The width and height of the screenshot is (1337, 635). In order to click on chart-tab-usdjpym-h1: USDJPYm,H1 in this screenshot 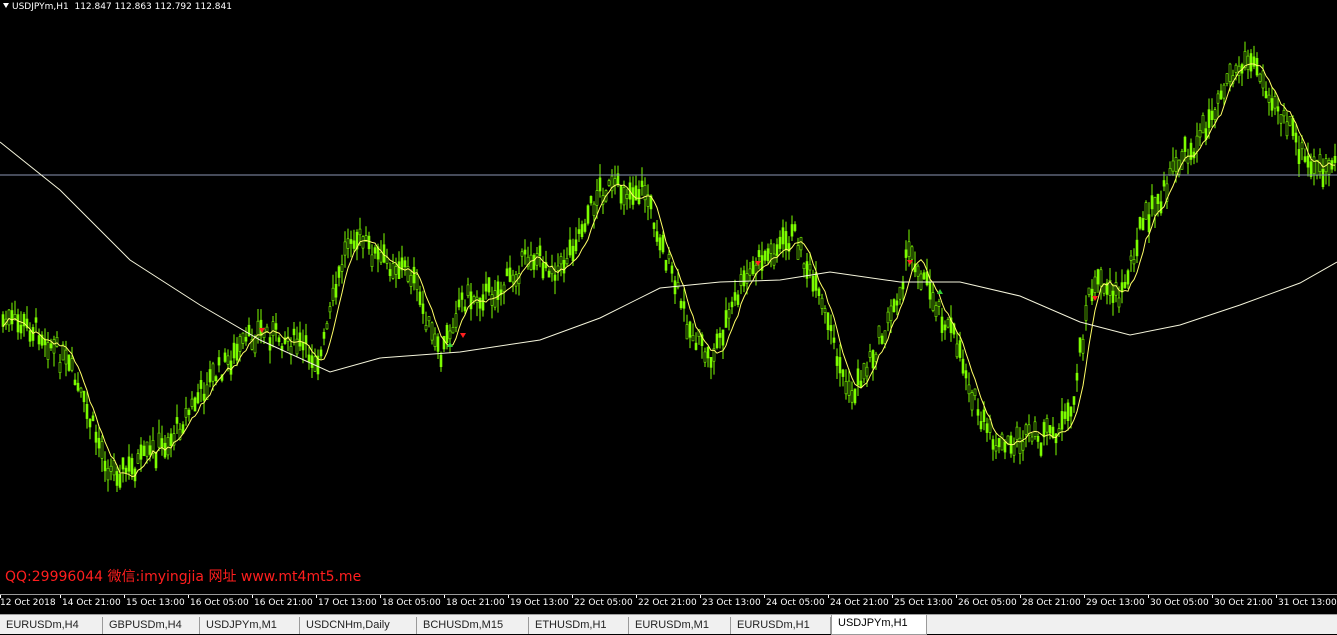, I will do `click(879, 625)`.